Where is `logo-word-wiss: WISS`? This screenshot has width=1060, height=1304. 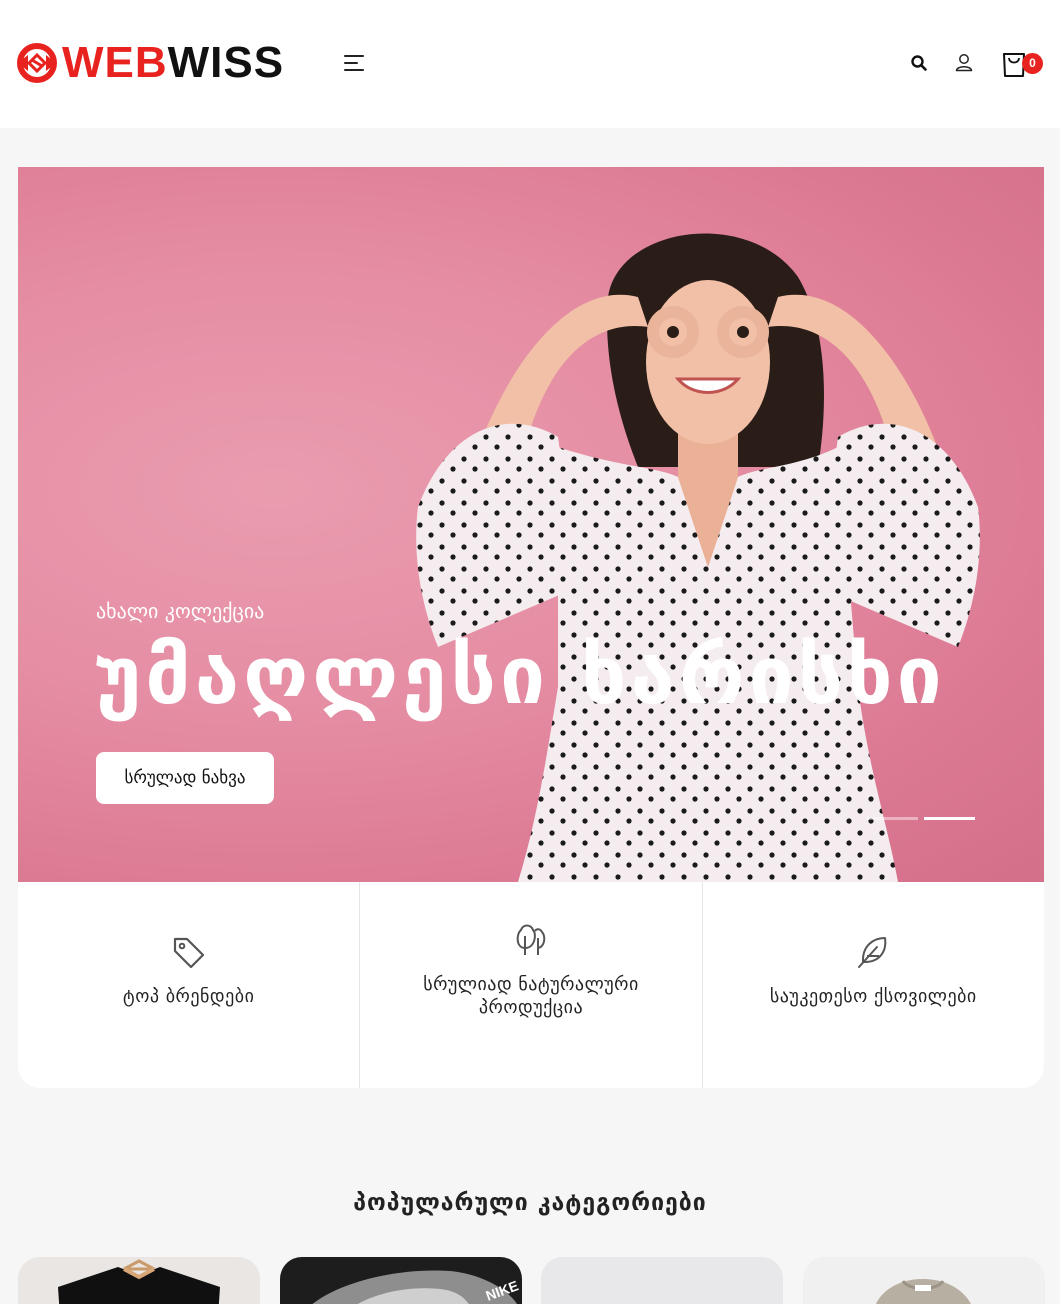 logo-word-wiss: WISS is located at coordinates (226, 62).